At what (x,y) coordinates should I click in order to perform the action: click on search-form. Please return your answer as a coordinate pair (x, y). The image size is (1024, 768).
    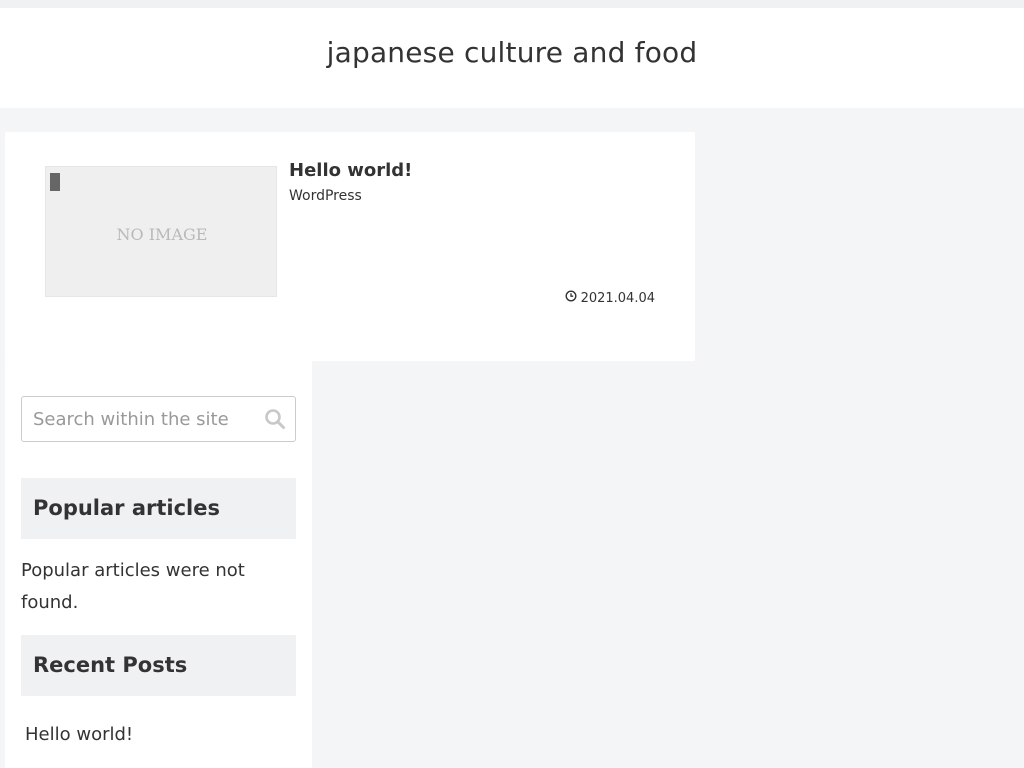
    Looking at the image, I should click on (158, 419).